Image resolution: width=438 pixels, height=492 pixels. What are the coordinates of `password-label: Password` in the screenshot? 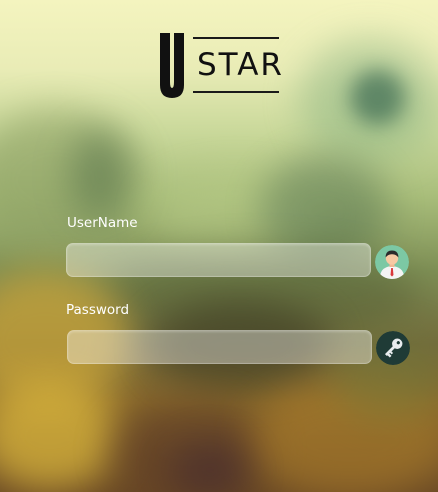 It's located at (98, 310).